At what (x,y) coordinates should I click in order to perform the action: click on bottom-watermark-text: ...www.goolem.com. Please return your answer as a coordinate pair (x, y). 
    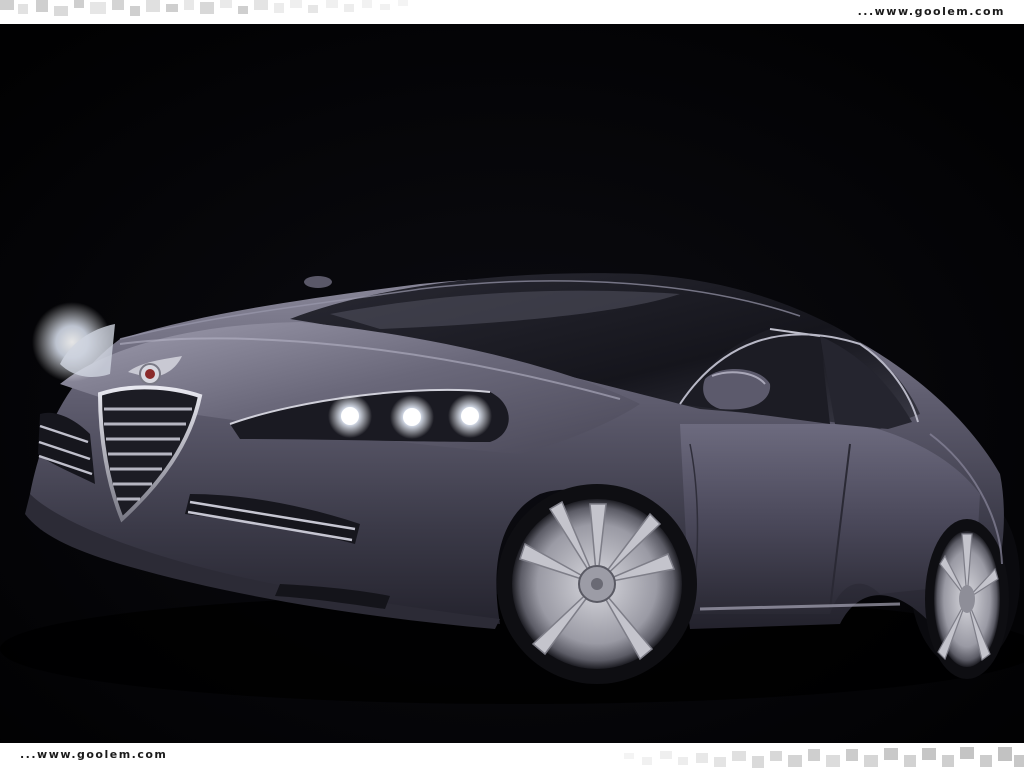
    Looking at the image, I should click on (94, 754).